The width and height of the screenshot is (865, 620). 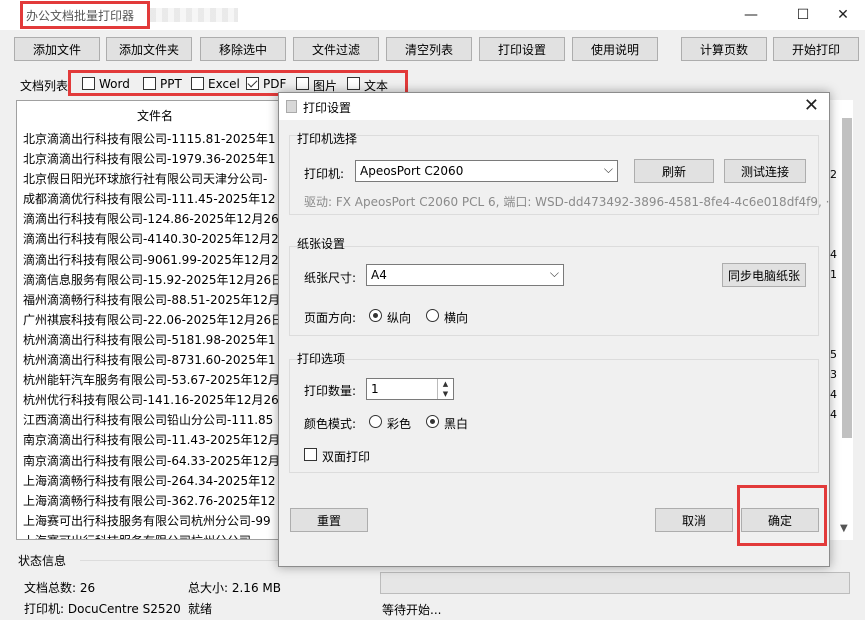 I want to click on add-file-button: 添加文件, so click(x=57, y=49).